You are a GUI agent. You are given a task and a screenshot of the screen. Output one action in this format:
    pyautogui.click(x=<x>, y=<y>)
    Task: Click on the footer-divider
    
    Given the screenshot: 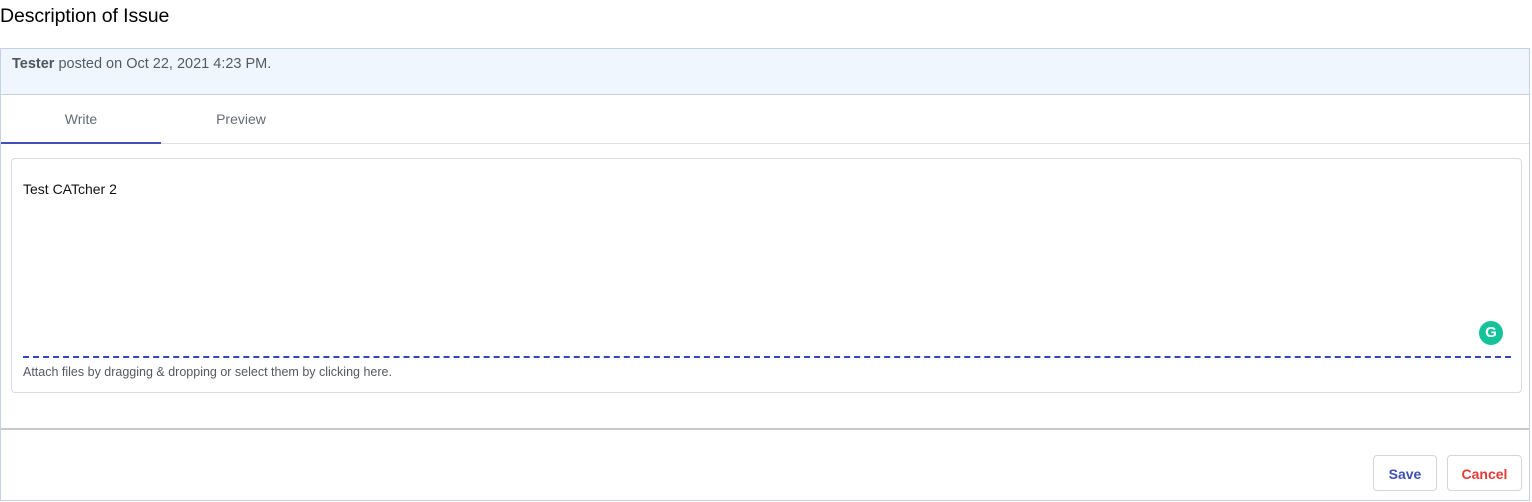 What is the action you would take?
    pyautogui.click(x=765, y=429)
    